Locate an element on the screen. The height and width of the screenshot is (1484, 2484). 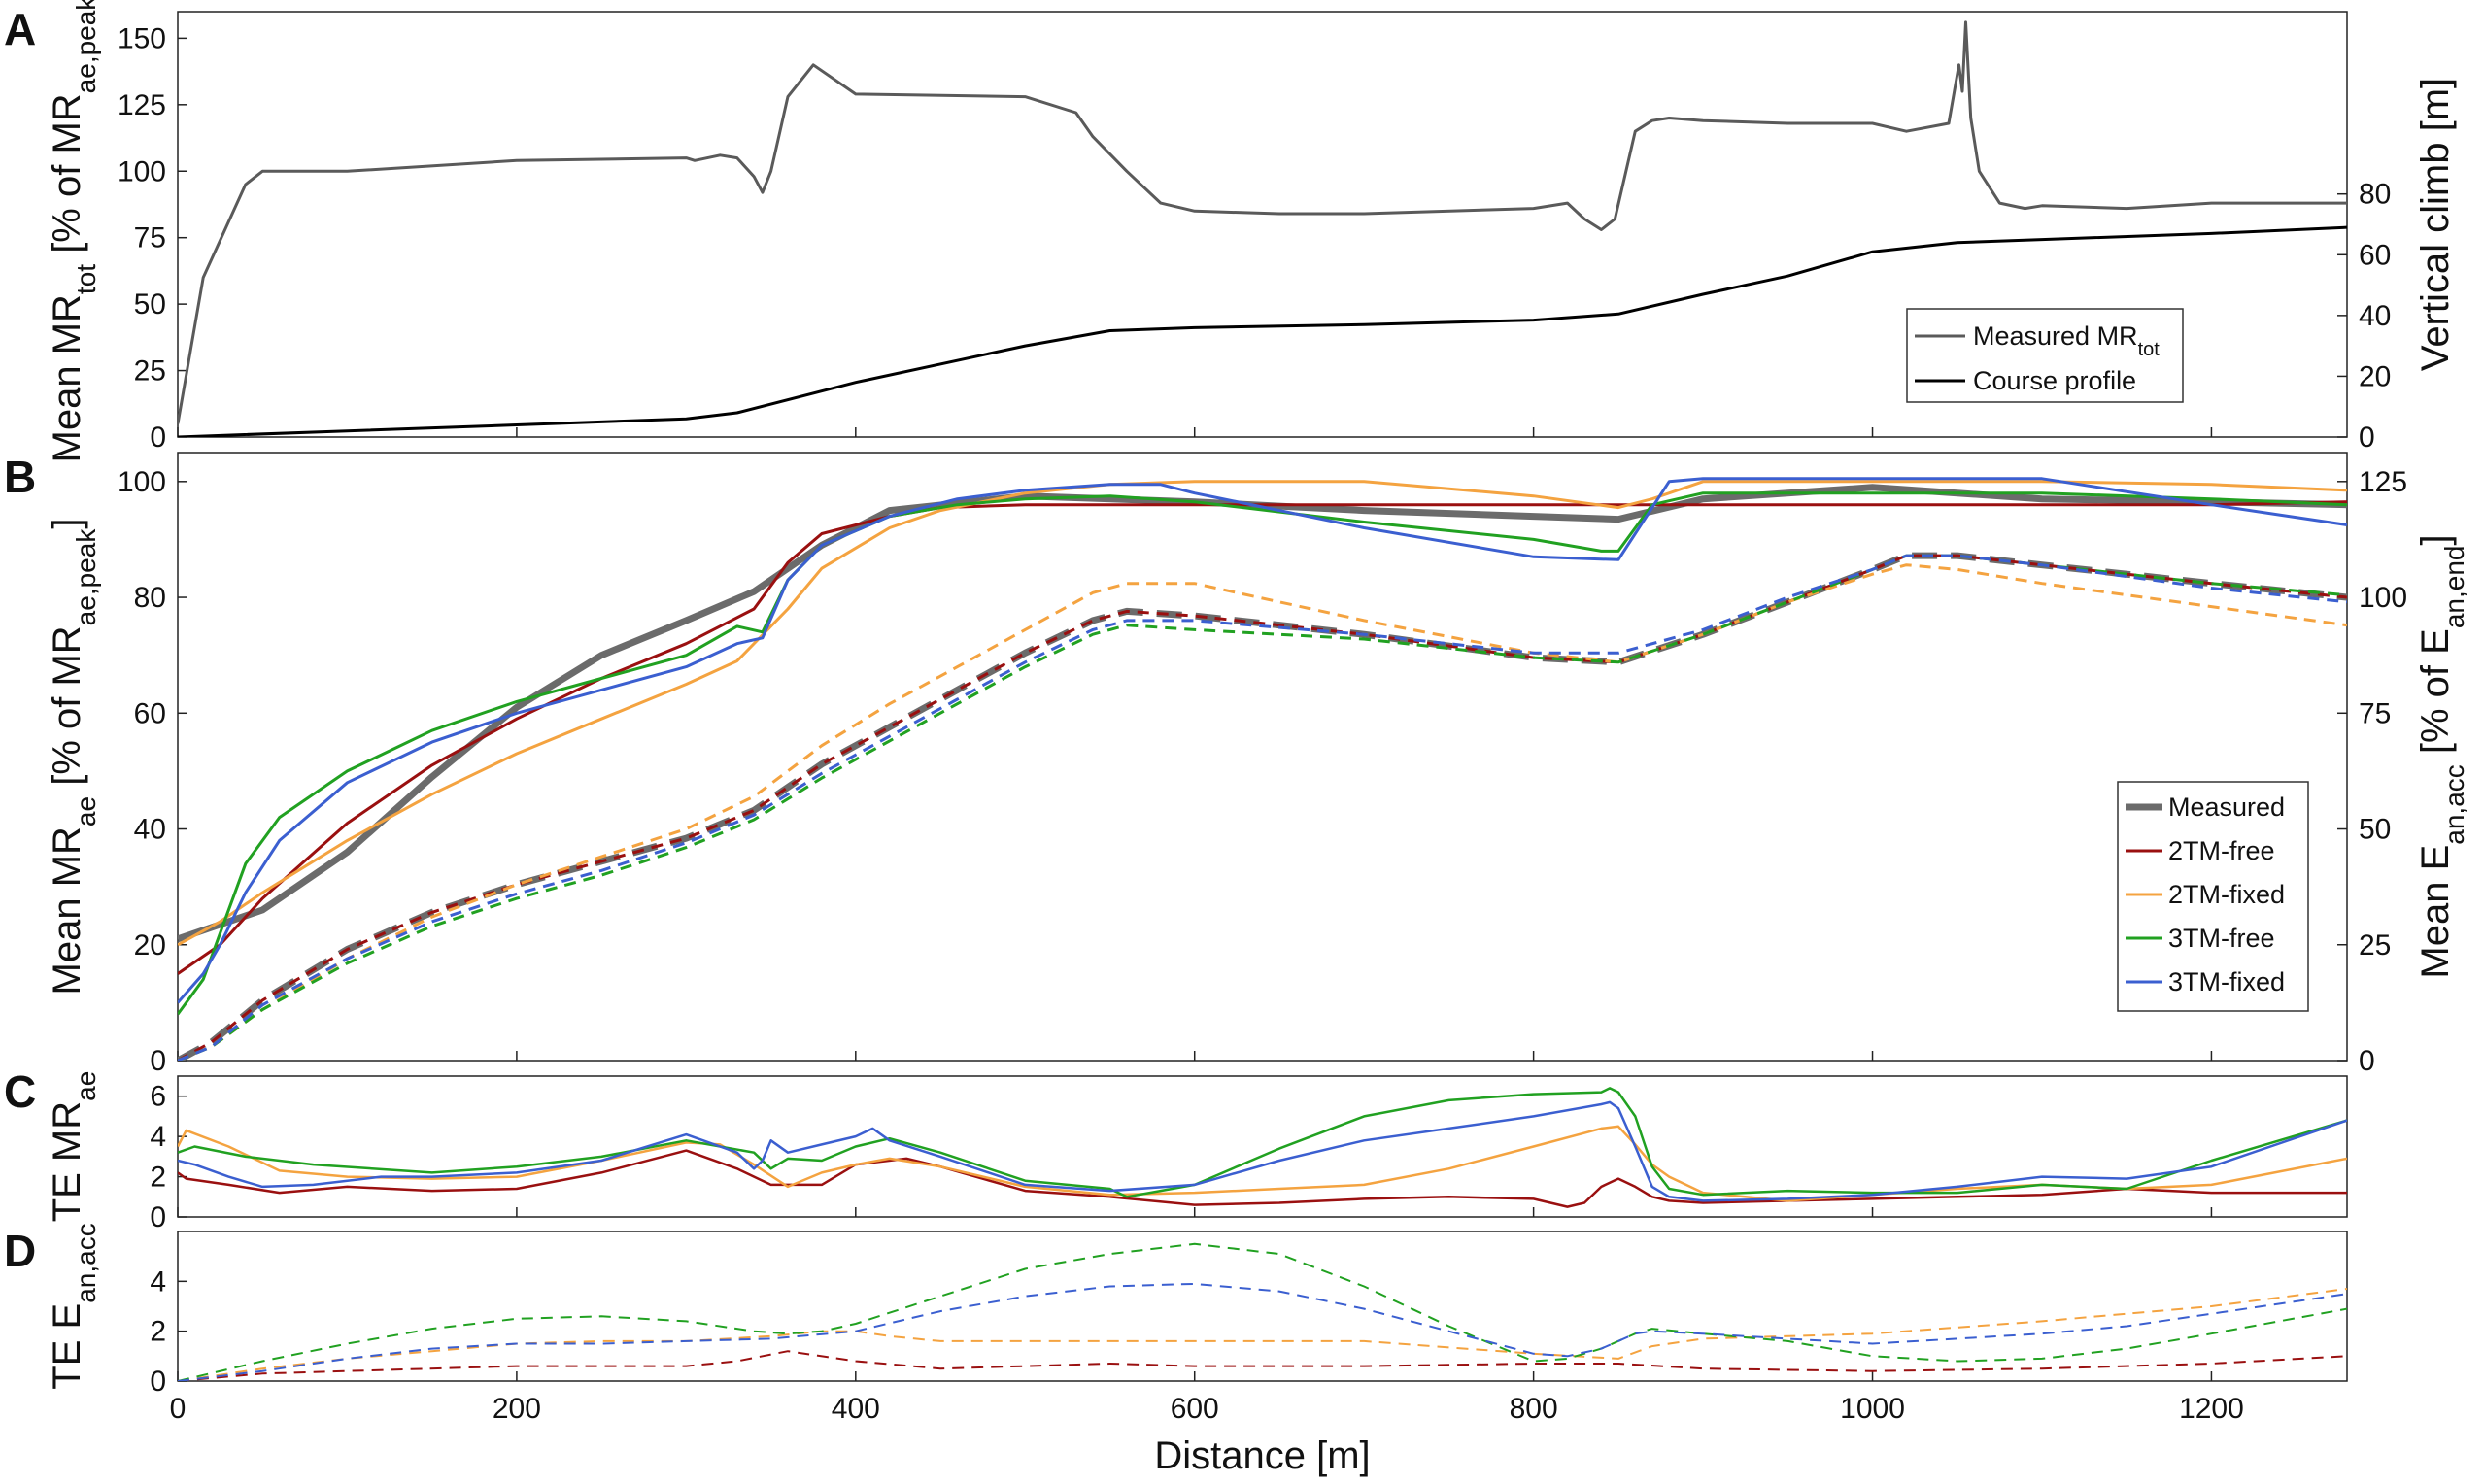
y2-tick-label: 25 is located at coordinates (2375, 945).